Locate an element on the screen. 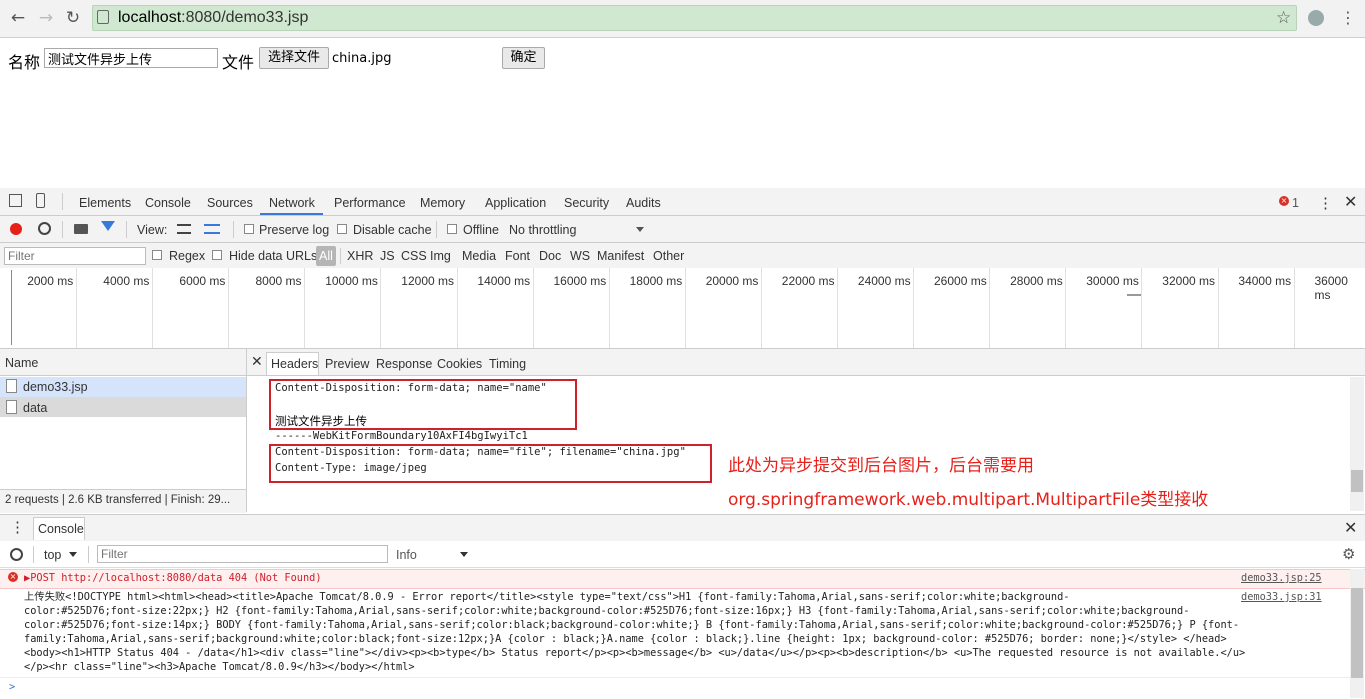 This screenshot has height=699, width=1365. separator is located at coordinates (33, 554).